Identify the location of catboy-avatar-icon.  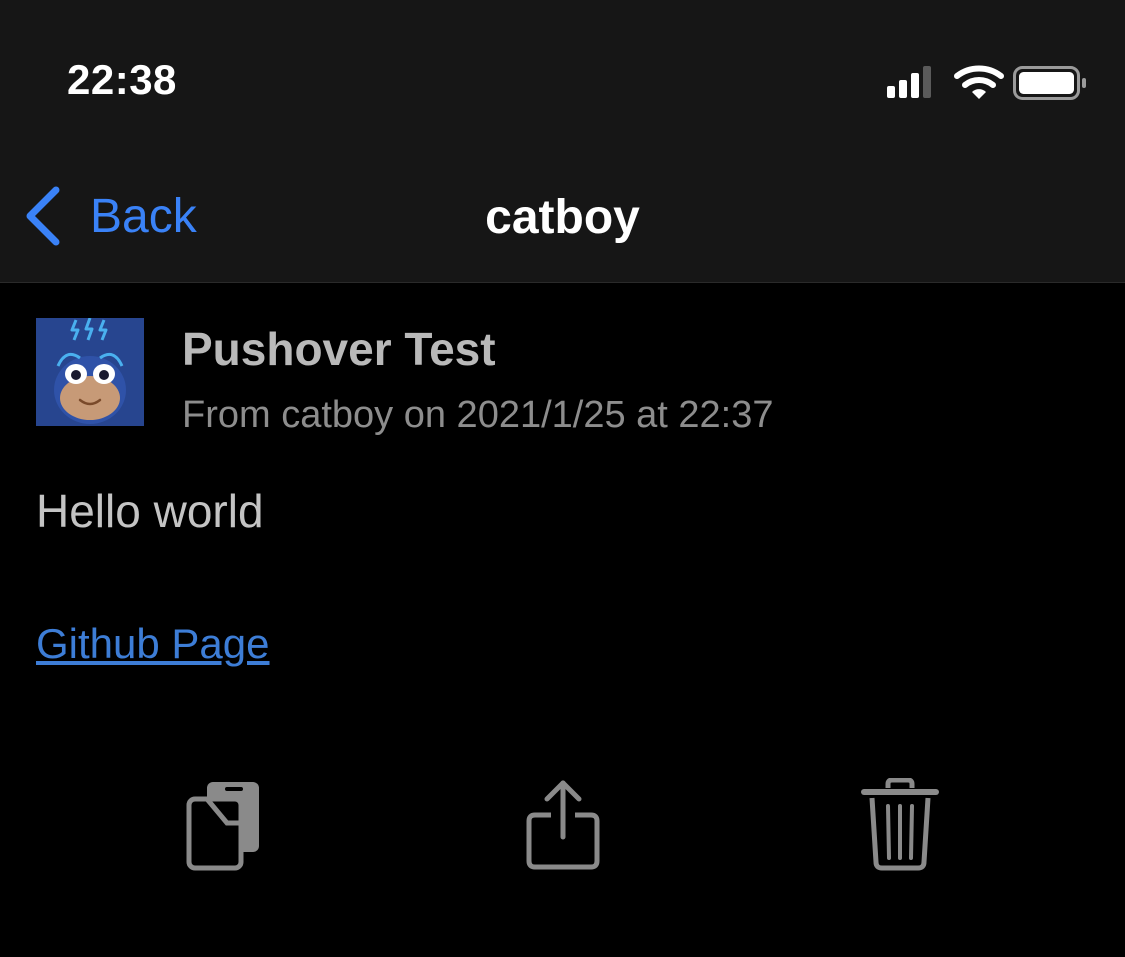
(90, 372).